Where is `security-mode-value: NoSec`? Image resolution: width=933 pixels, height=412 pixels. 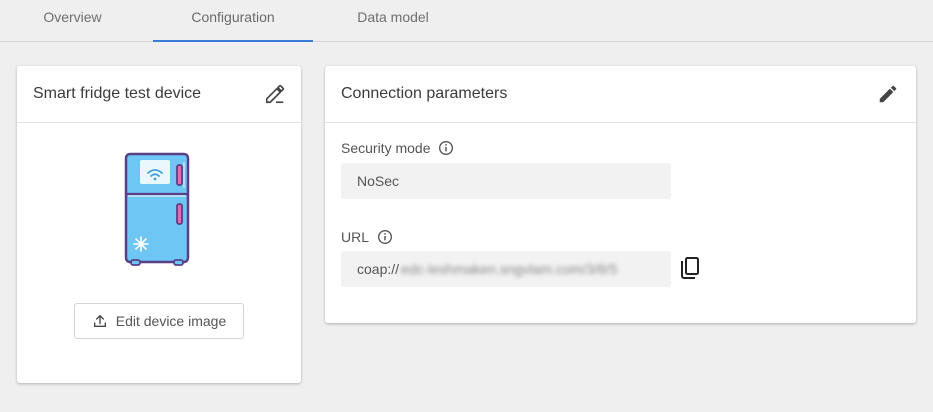
security-mode-value: NoSec is located at coordinates (378, 181).